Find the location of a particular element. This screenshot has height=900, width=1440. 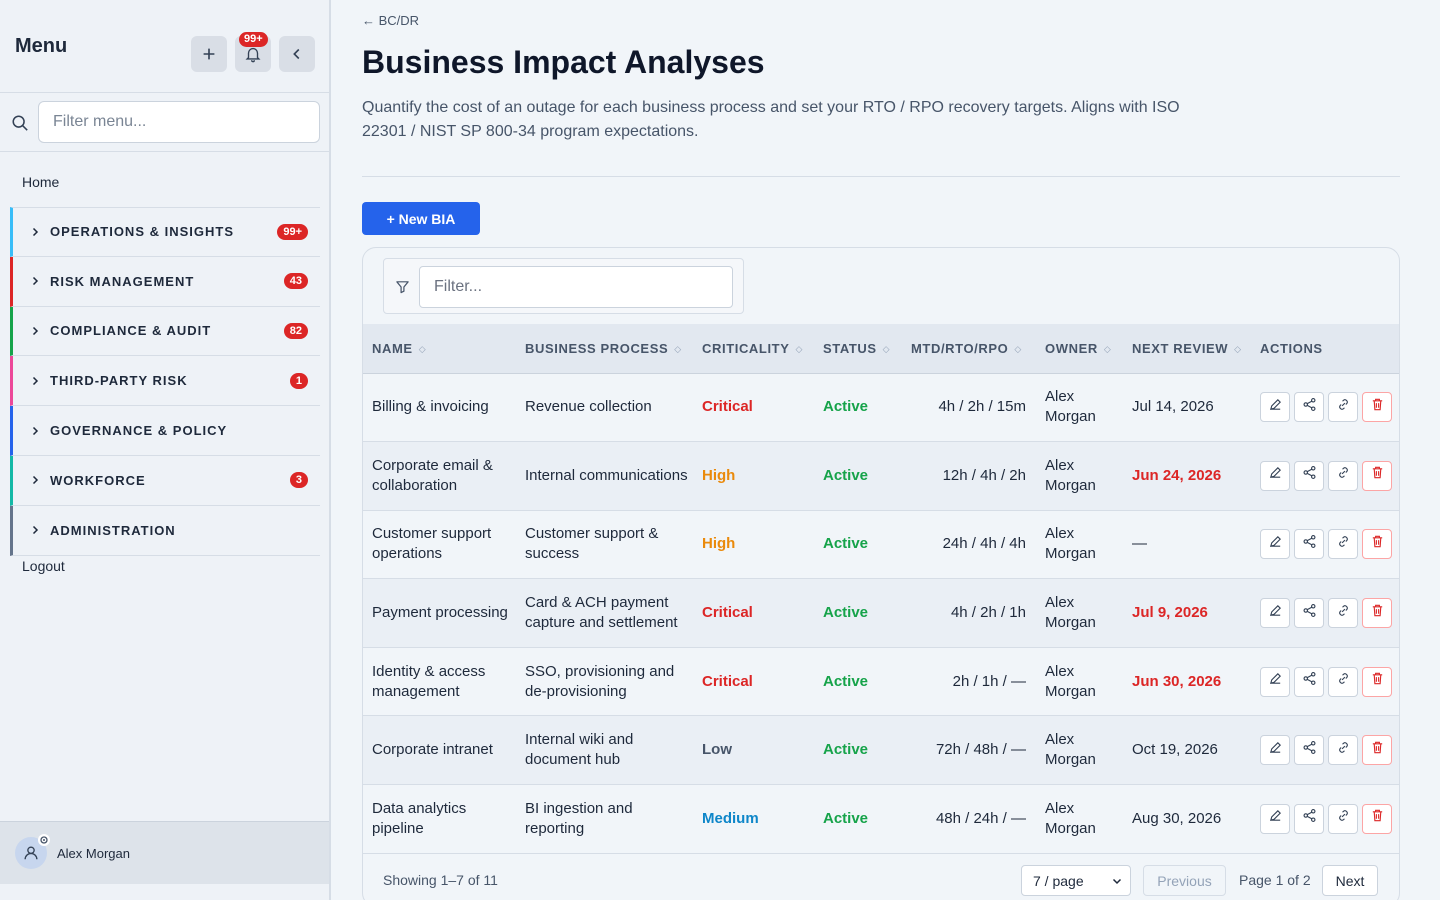

sidebar-search is located at coordinates (164, 122).